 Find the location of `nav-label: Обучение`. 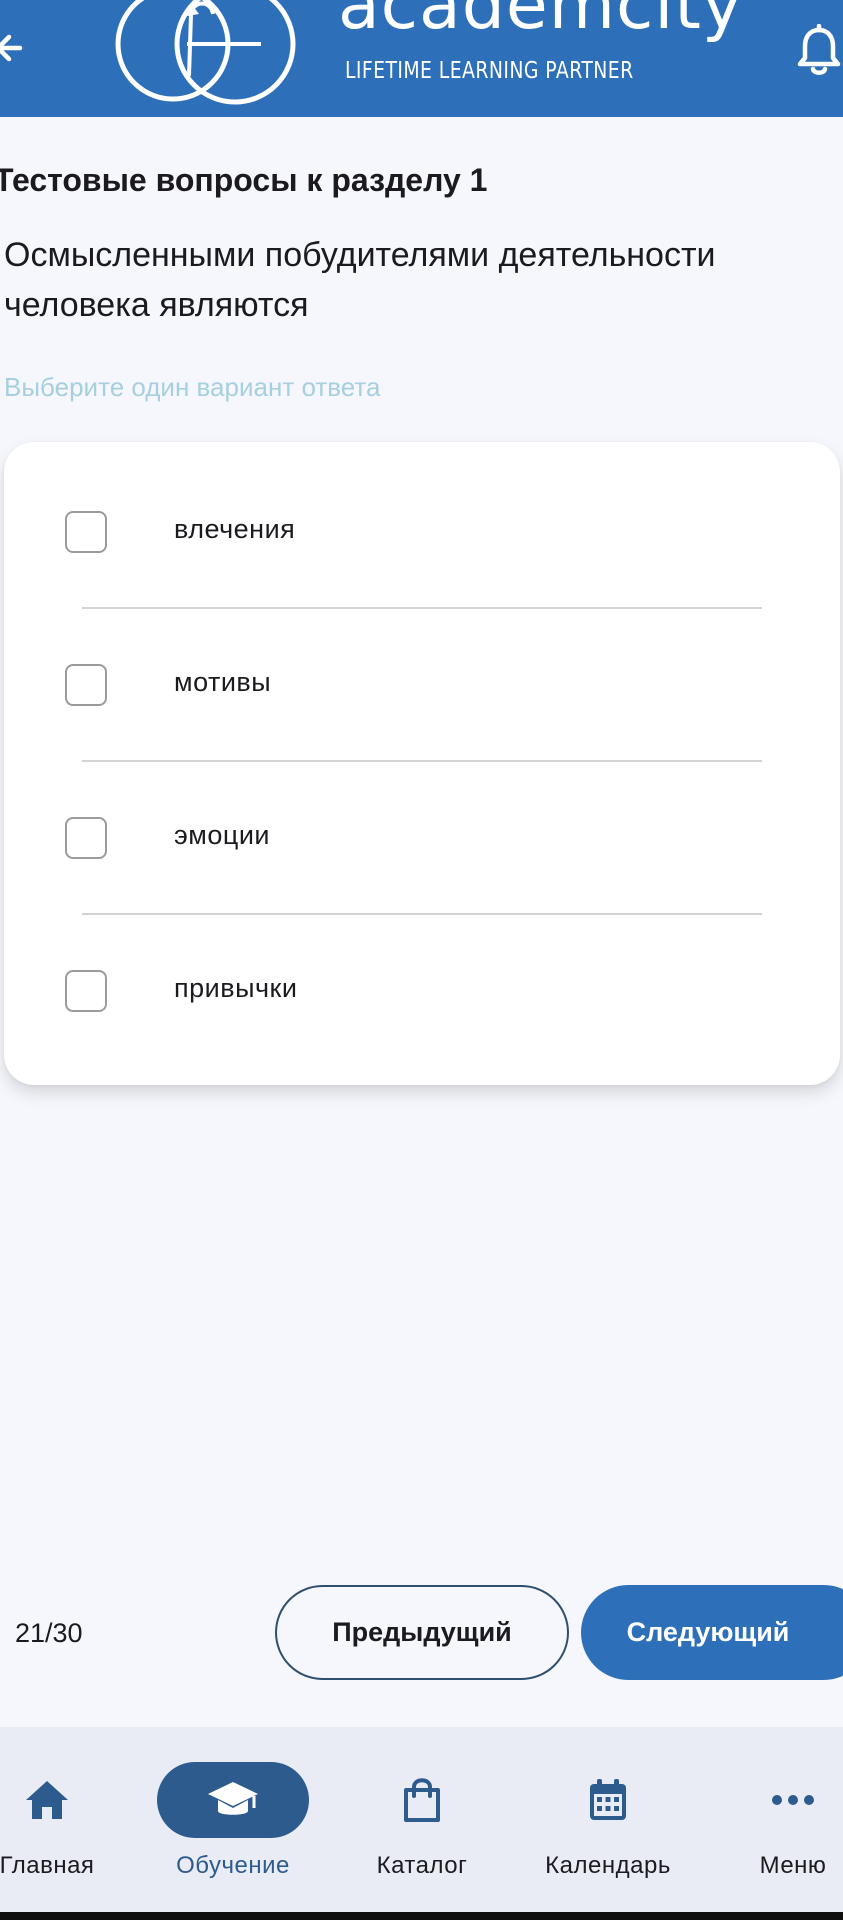

nav-label: Обучение is located at coordinates (233, 1865).